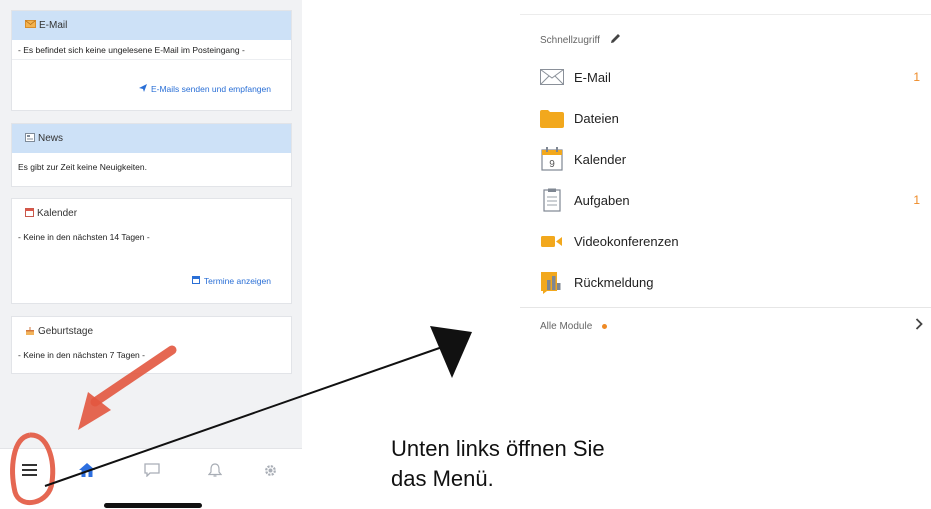 This screenshot has width=931, height=509. Describe the element at coordinates (498, 464) in the screenshot. I see `instruction-caption: Unten links öffnen Sie das Menü.` at that location.